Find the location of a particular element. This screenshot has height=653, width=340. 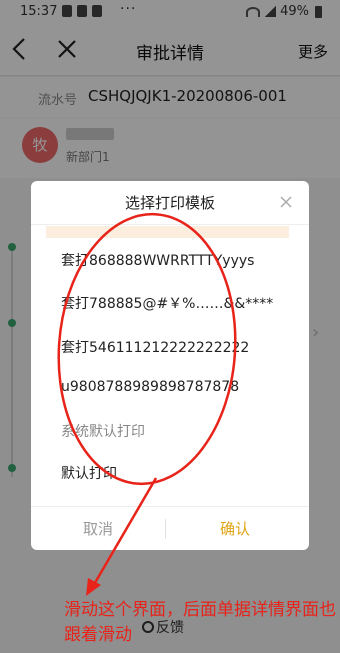

confirm-button: 确认 is located at coordinates (235, 528).